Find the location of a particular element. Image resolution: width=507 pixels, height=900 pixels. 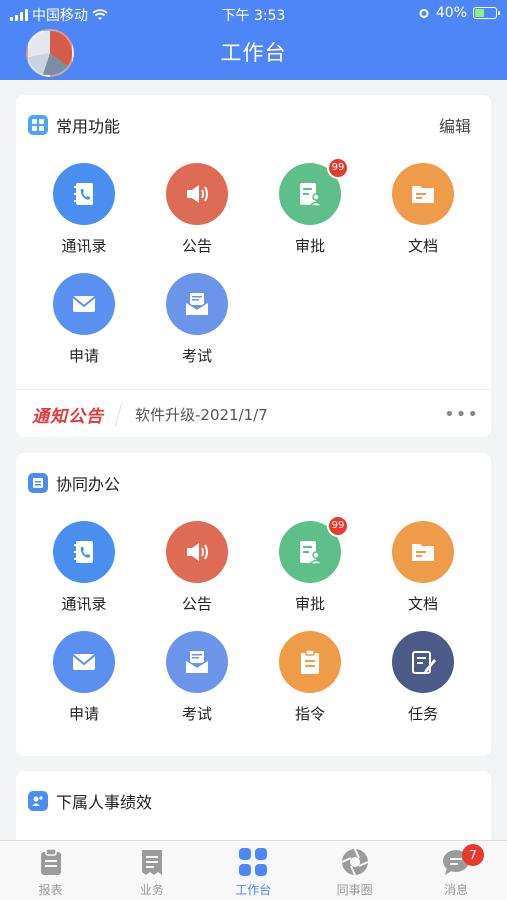

notice-bar: 通知公告 软件升级-2021/1/7 ••• is located at coordinates (253, 414).